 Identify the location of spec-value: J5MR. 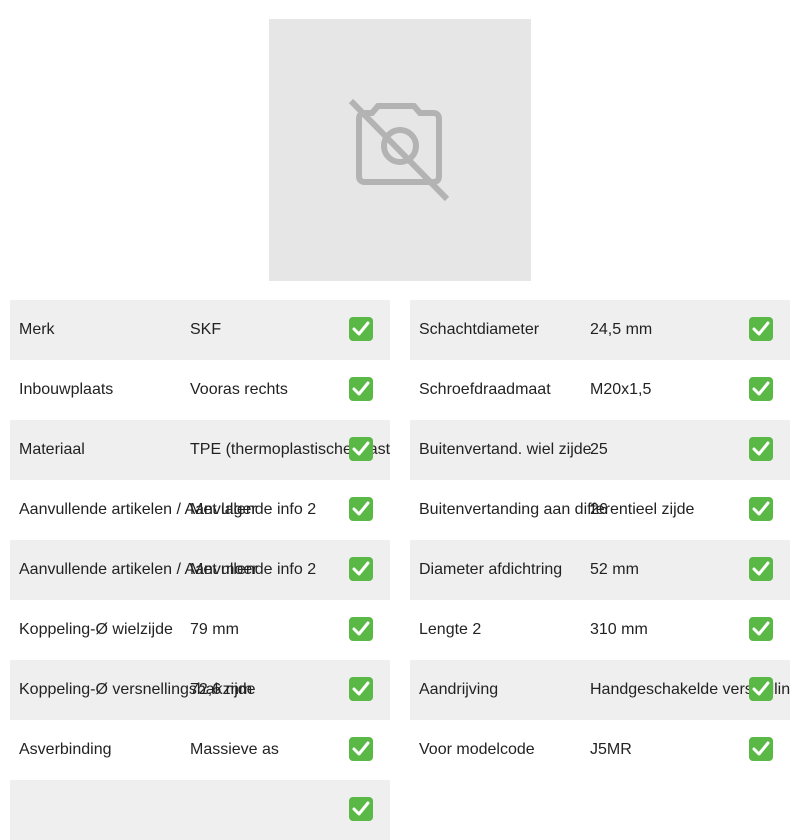
(611, 749).